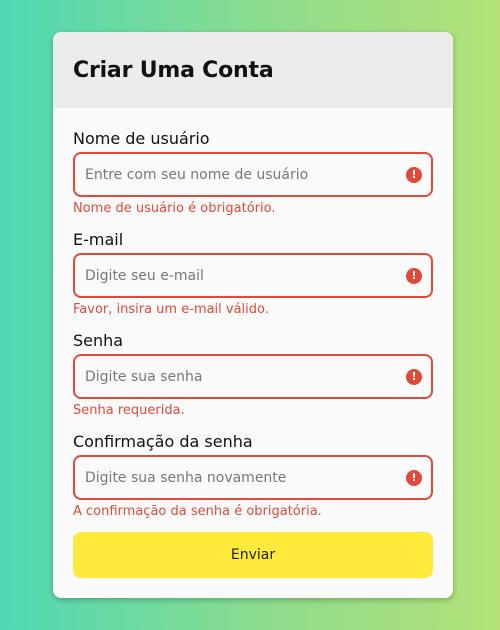 This screenshot has height=630, width=500. I want to click on password-confirm-input, so click(253, 477).